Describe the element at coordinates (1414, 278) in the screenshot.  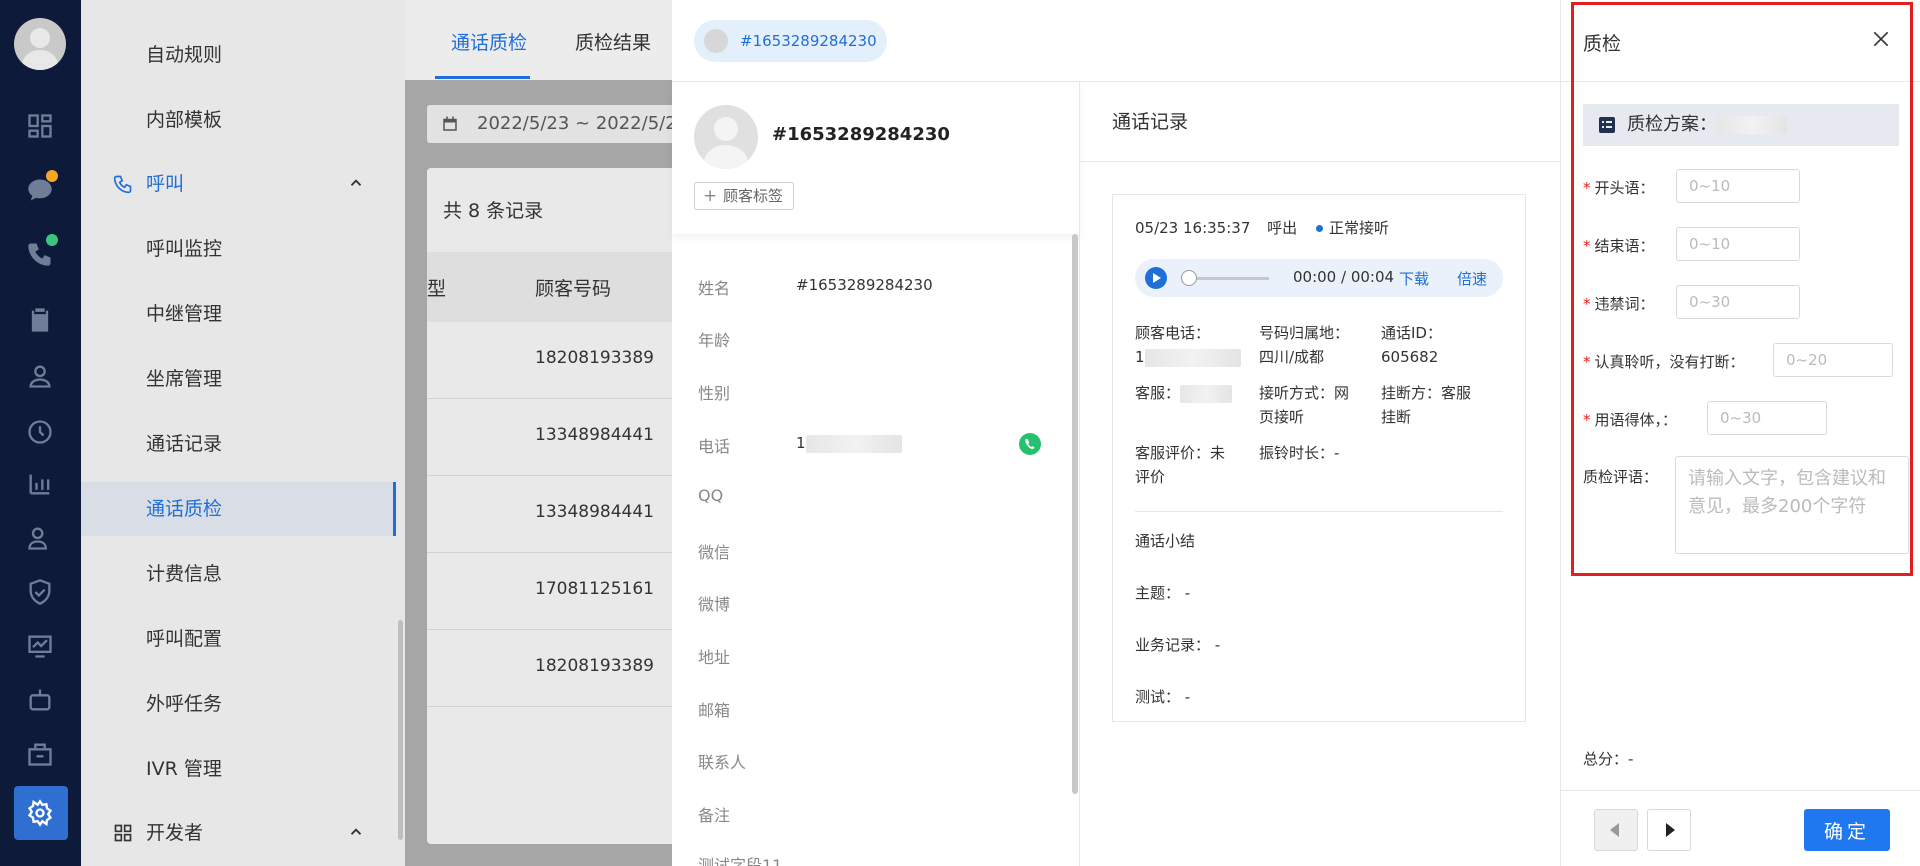
I see `download-link: 下载` at that location.